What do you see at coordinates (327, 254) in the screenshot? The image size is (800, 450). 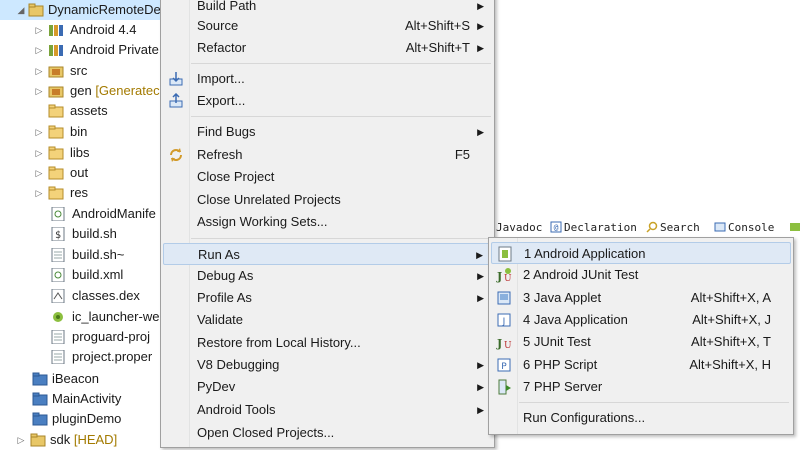 I see `menu-item-run-as: Run As ▶` at bounding box center [327, 254].